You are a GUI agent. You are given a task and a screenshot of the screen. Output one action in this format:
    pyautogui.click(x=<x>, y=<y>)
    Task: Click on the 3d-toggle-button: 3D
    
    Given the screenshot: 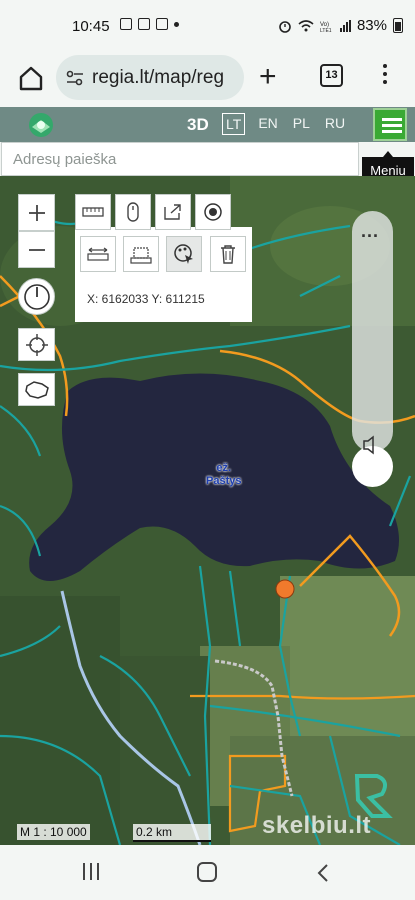 What is the action you would take?
    pyautogui.click(x=198, y=125)
    